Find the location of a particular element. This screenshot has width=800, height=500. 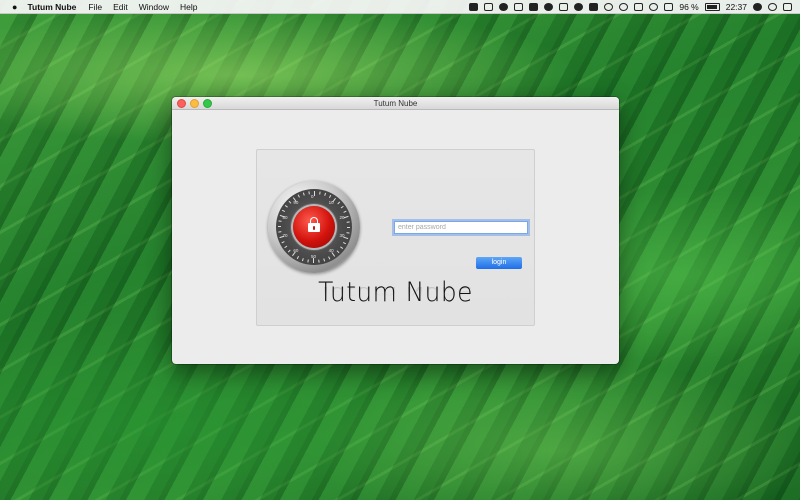

search-icon is located at coordinates (772, 6).